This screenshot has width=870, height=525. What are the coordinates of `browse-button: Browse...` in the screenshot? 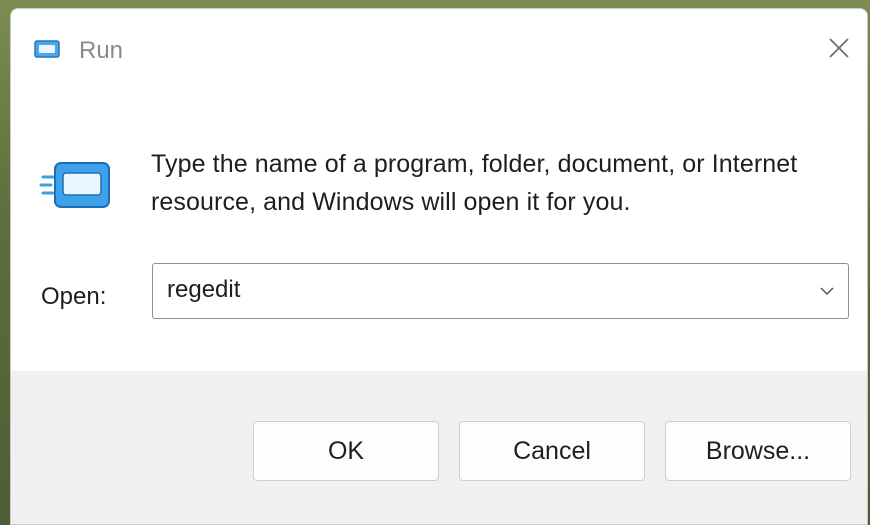 It's located at (758, 451).